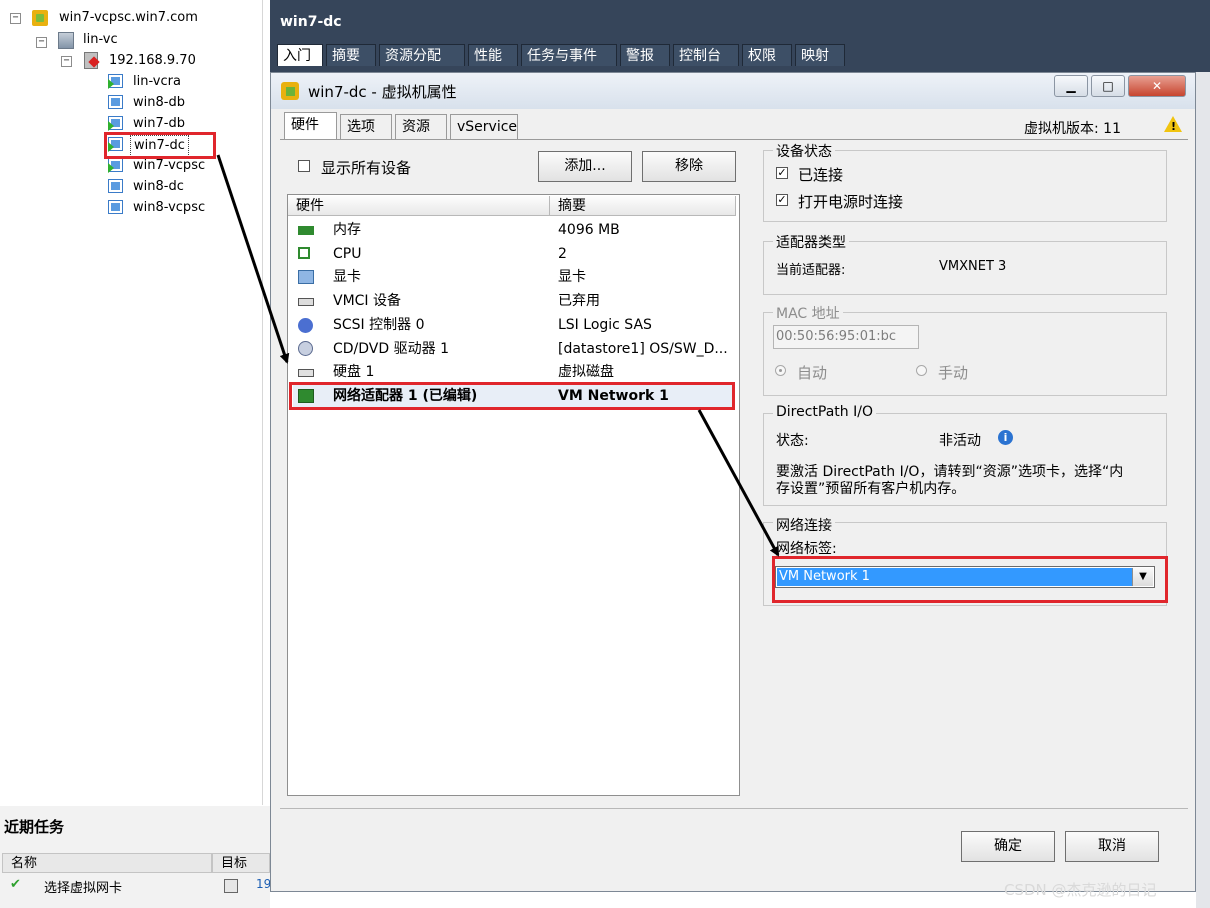 This screenshot has height=908, width=1210. Describe the element at coordinates (738, 483) in the screenshot. I see `arrow-to-network-label` at that location.